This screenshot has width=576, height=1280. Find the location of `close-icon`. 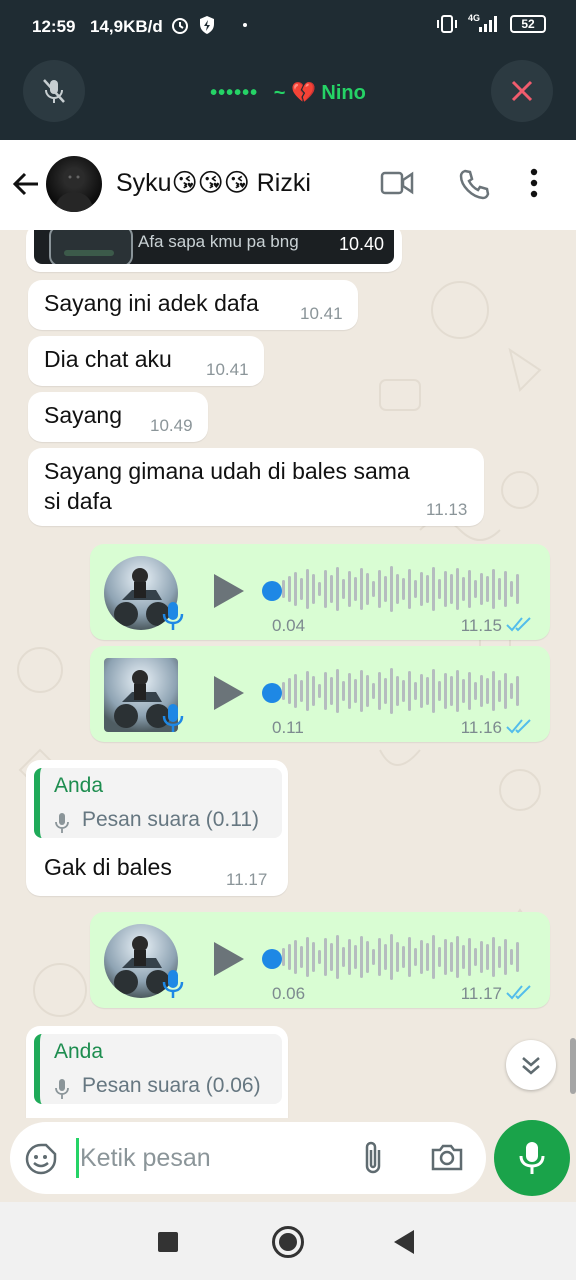

close-icon is located at coordinates (522, 91).